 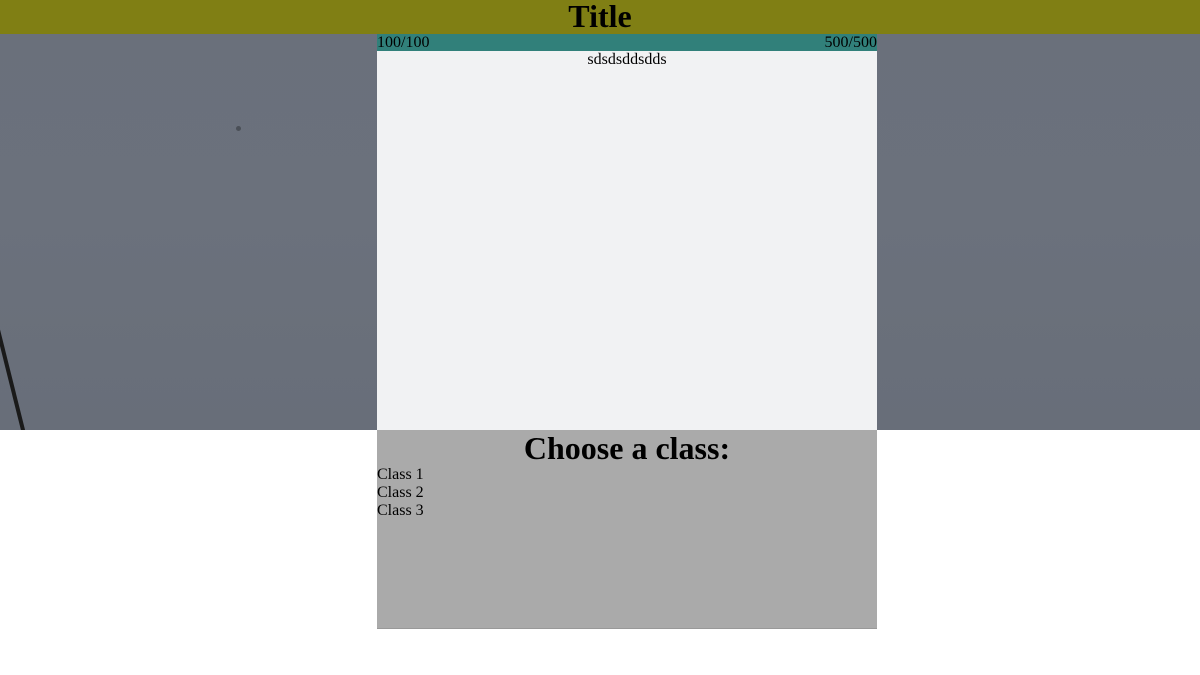 I want to click on message-text: sdsdsddsdds, so click(x=627, y=59).